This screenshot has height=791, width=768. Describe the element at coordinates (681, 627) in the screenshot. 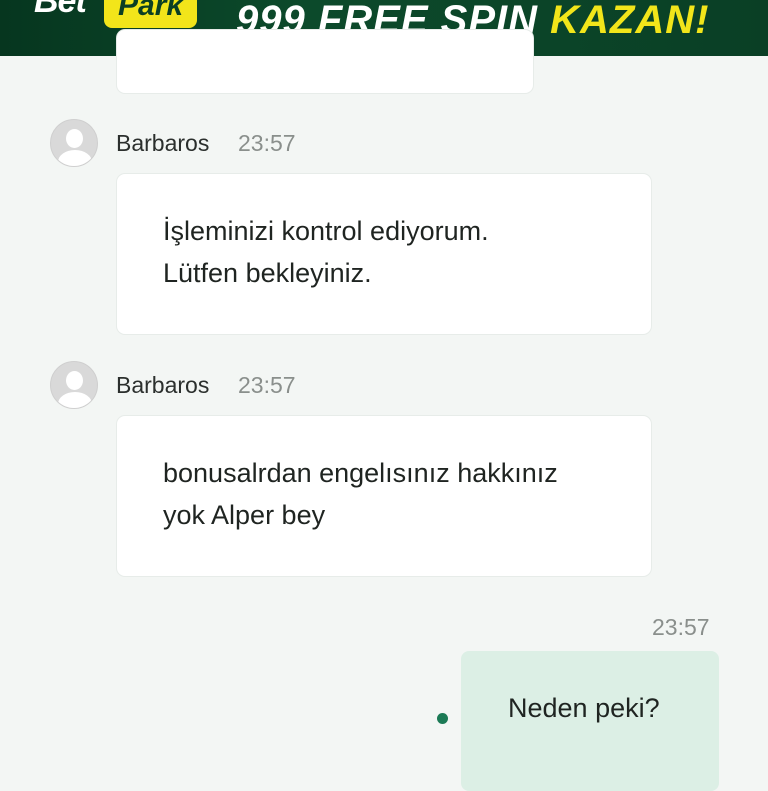

I see `outgoing-message-time: 23:57` at that location.